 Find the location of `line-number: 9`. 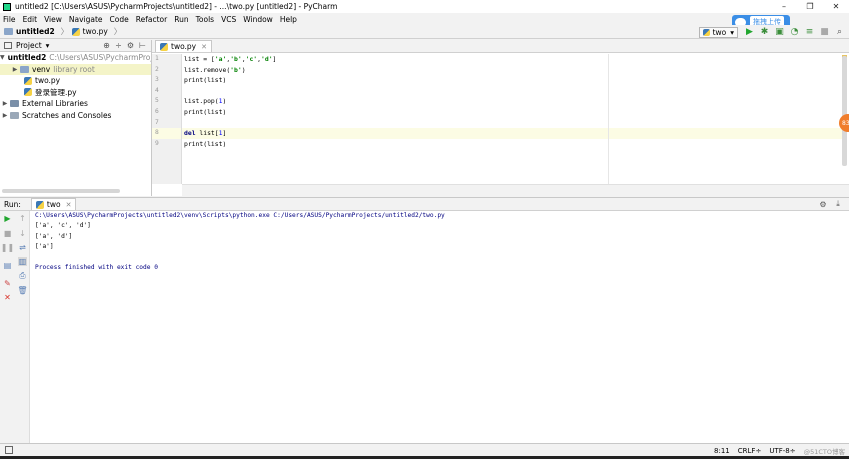

line-number: 9 is located at coordinates (157, 143).